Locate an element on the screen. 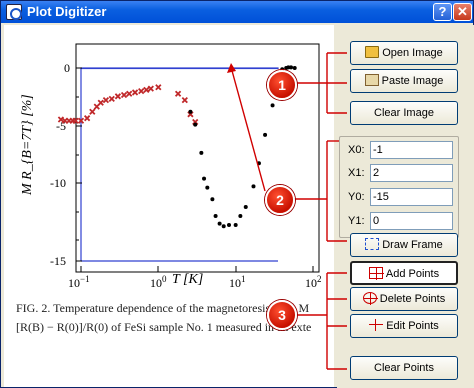 This screenshot has height=388, width=474. open-image-button: Open Image is located at coordinates (404, 53).